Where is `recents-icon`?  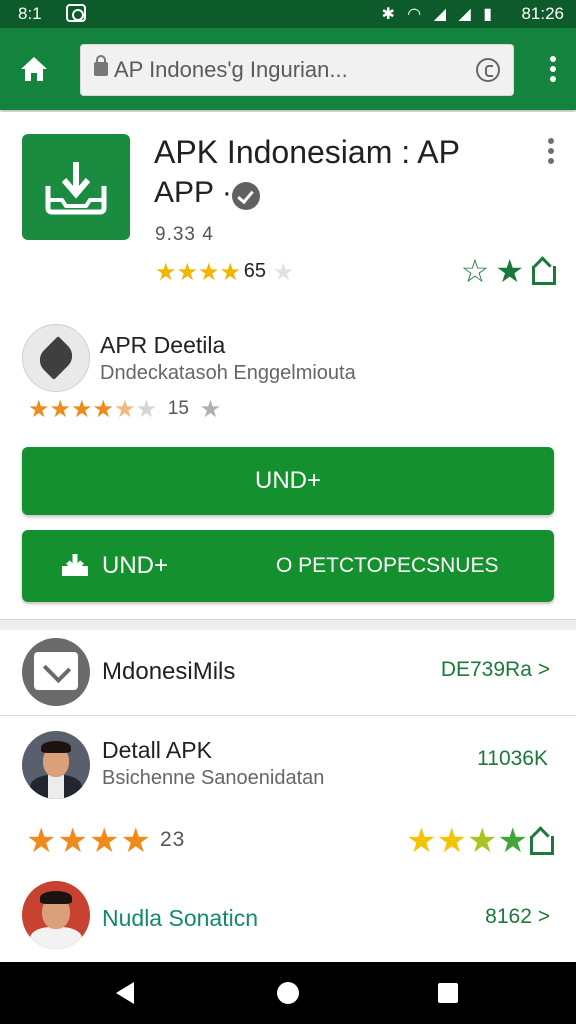 recents-icon is located at coordinates (448, 993).